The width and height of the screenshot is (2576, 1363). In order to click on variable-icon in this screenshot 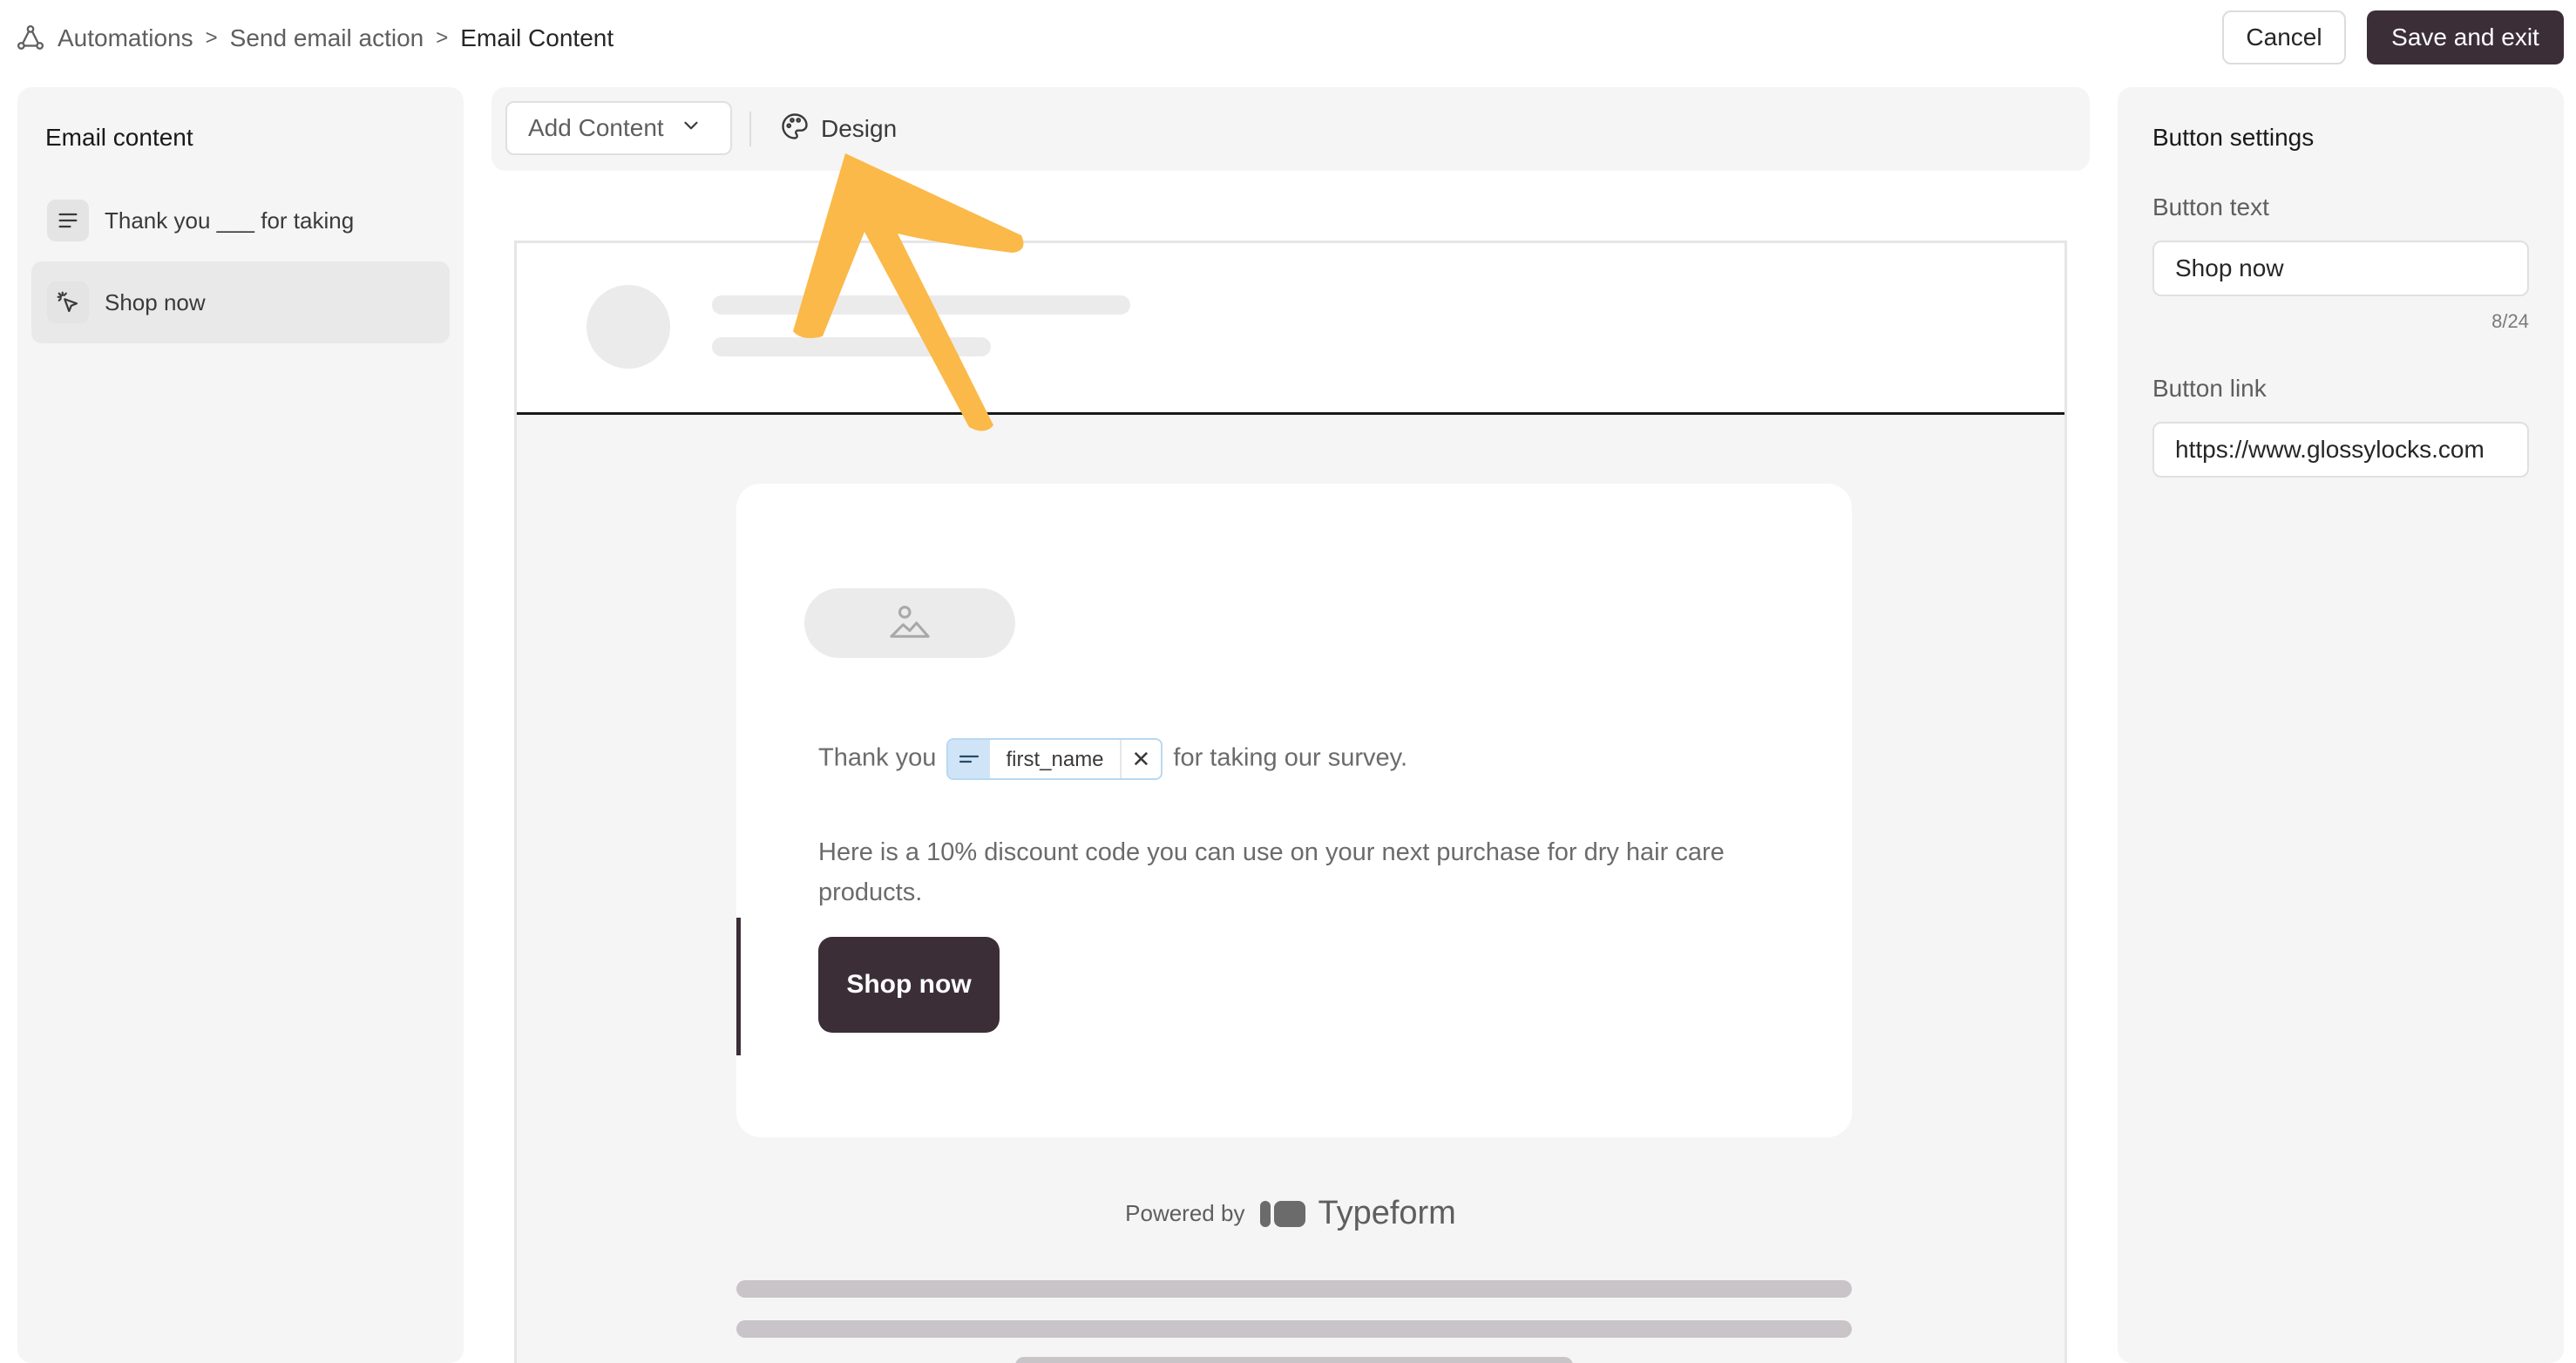, I will do `click(970, 759)`.